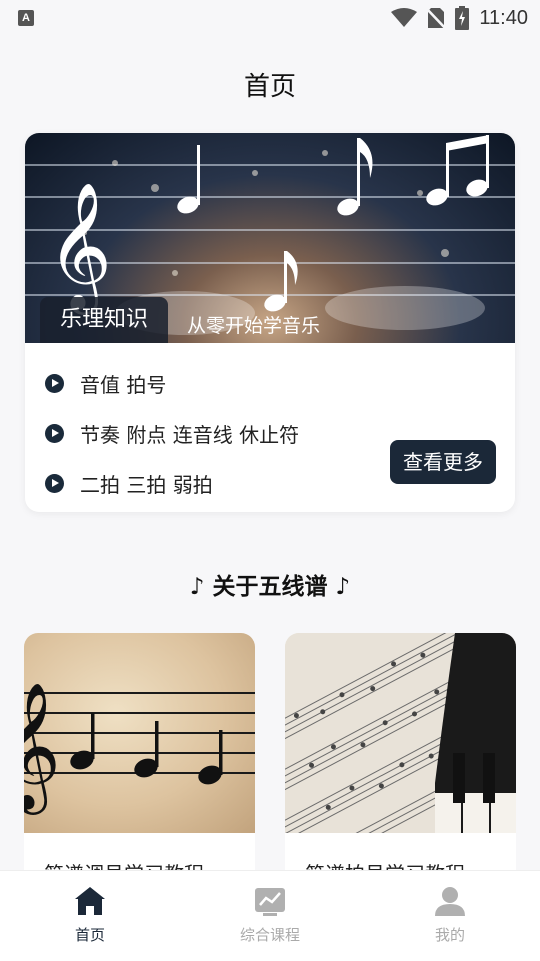 The width and height of the screenshot is (540, 961). I want to click on tab-profile: 我的, so click(450, 916).